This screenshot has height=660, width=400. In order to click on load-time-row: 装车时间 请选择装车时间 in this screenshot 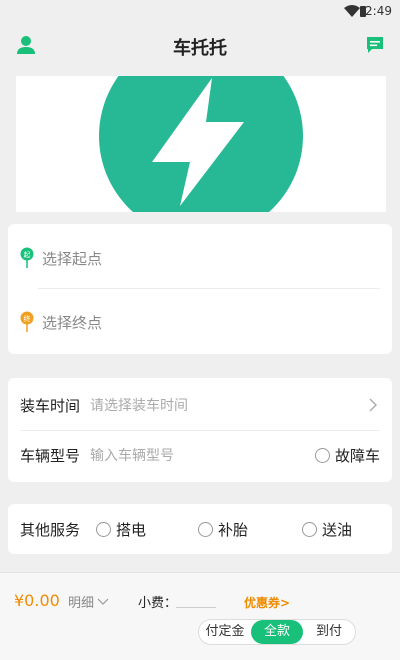, I will do `click(200, 405)`.